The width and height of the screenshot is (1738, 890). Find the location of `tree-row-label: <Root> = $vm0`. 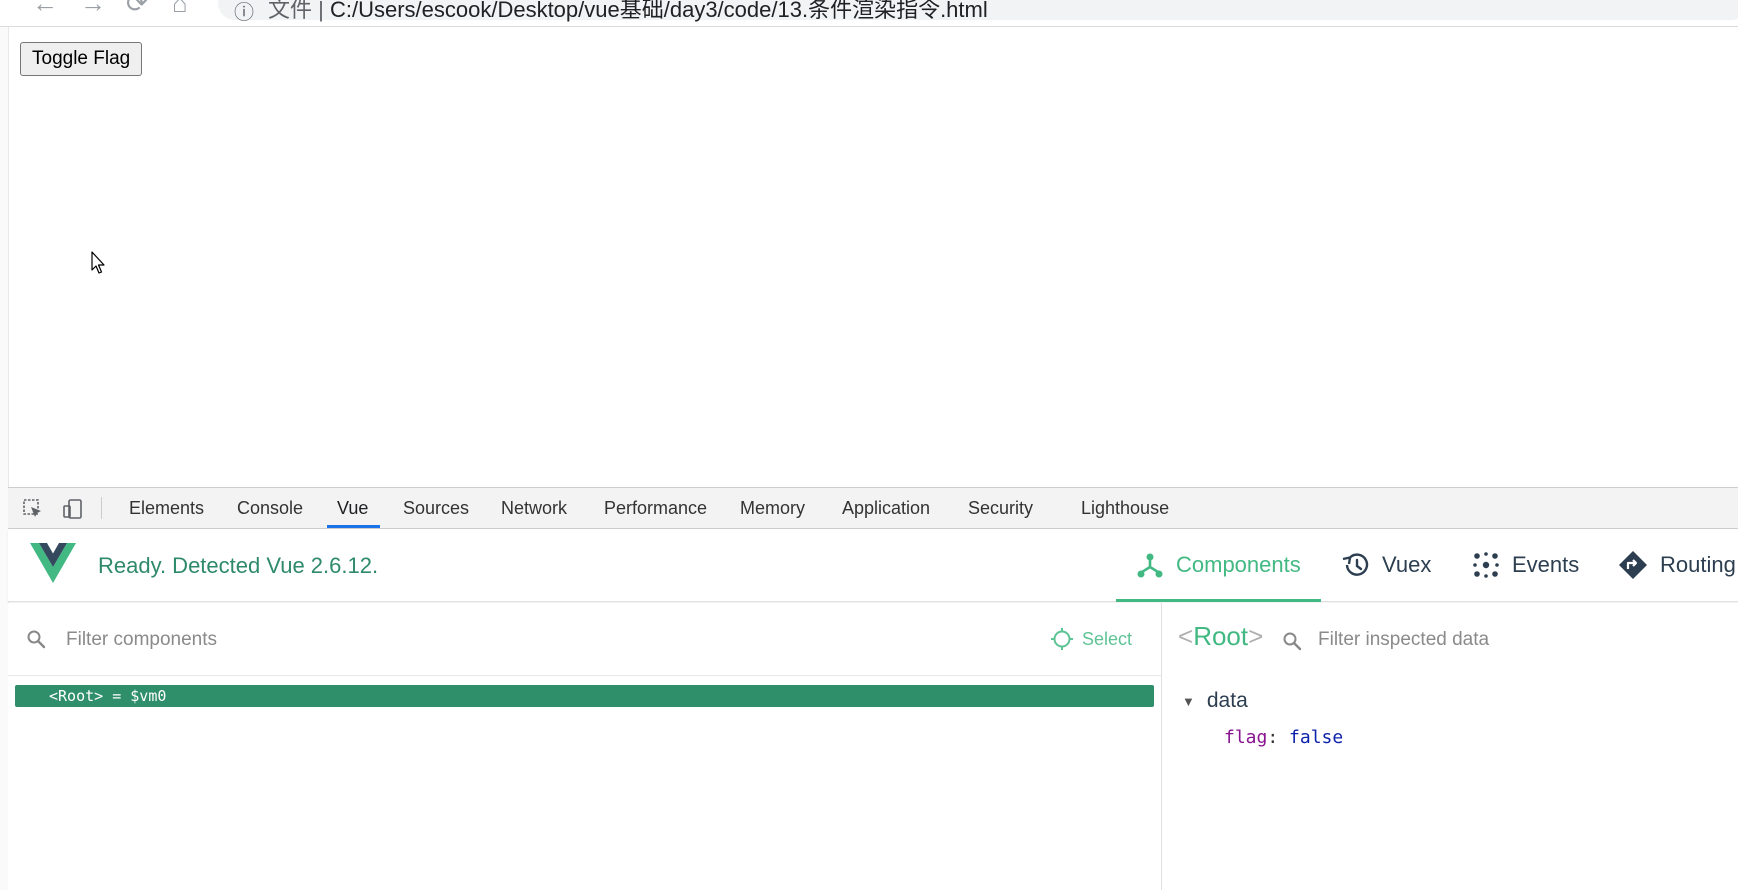

tree-row-label: <Root> = $vm0 is located at coordinates (108, 696).